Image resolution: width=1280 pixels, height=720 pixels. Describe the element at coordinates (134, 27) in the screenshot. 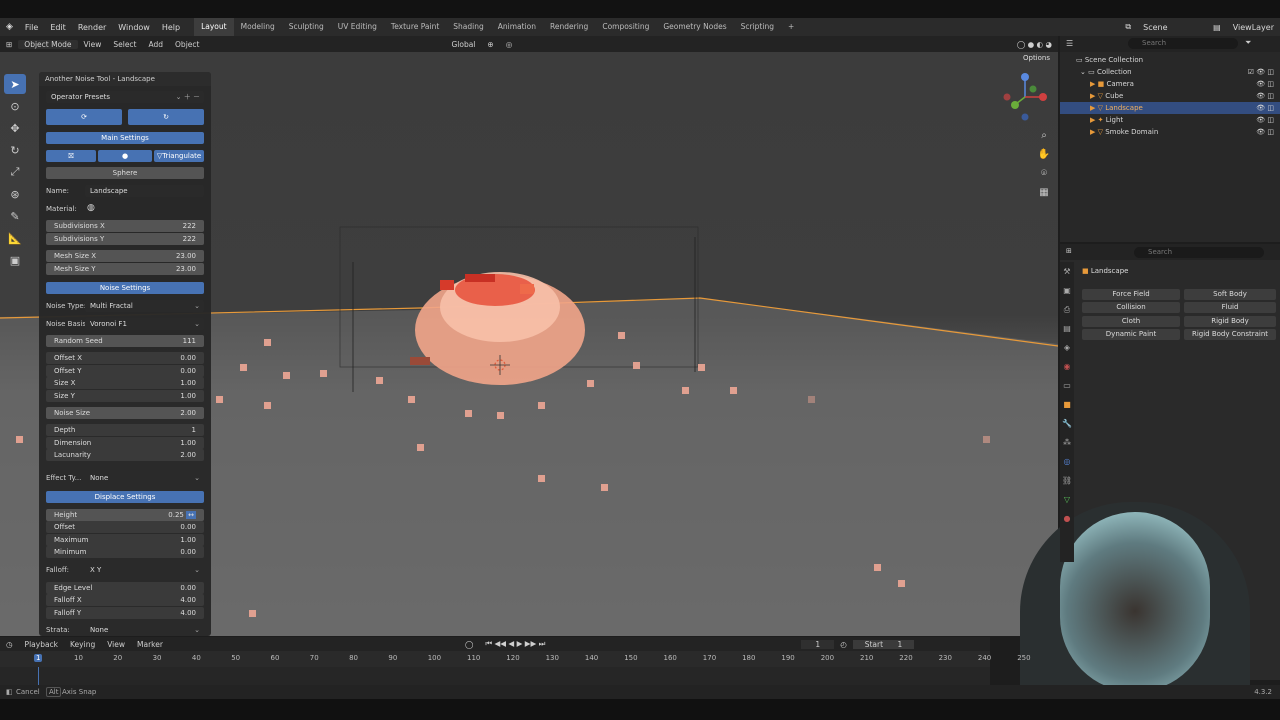

I see `menu-window: Window` at that location.